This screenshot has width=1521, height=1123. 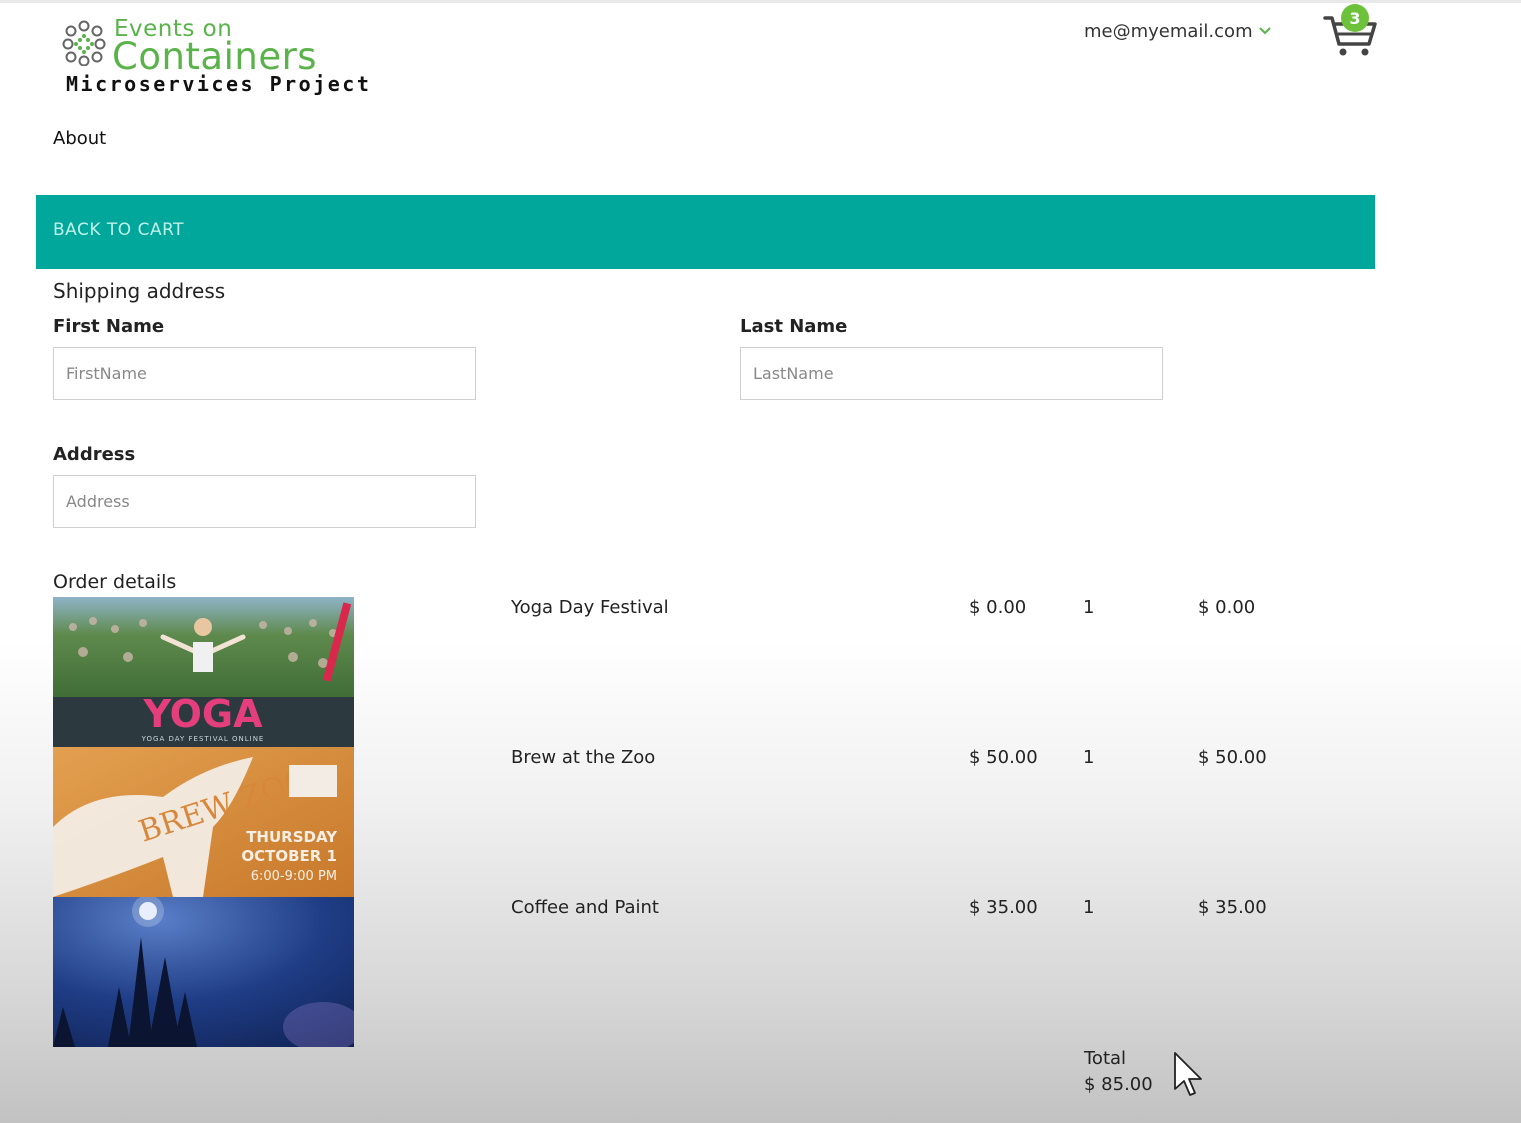 I want to click on user-email: me@myemail.com, so click(x=1168, y=31).